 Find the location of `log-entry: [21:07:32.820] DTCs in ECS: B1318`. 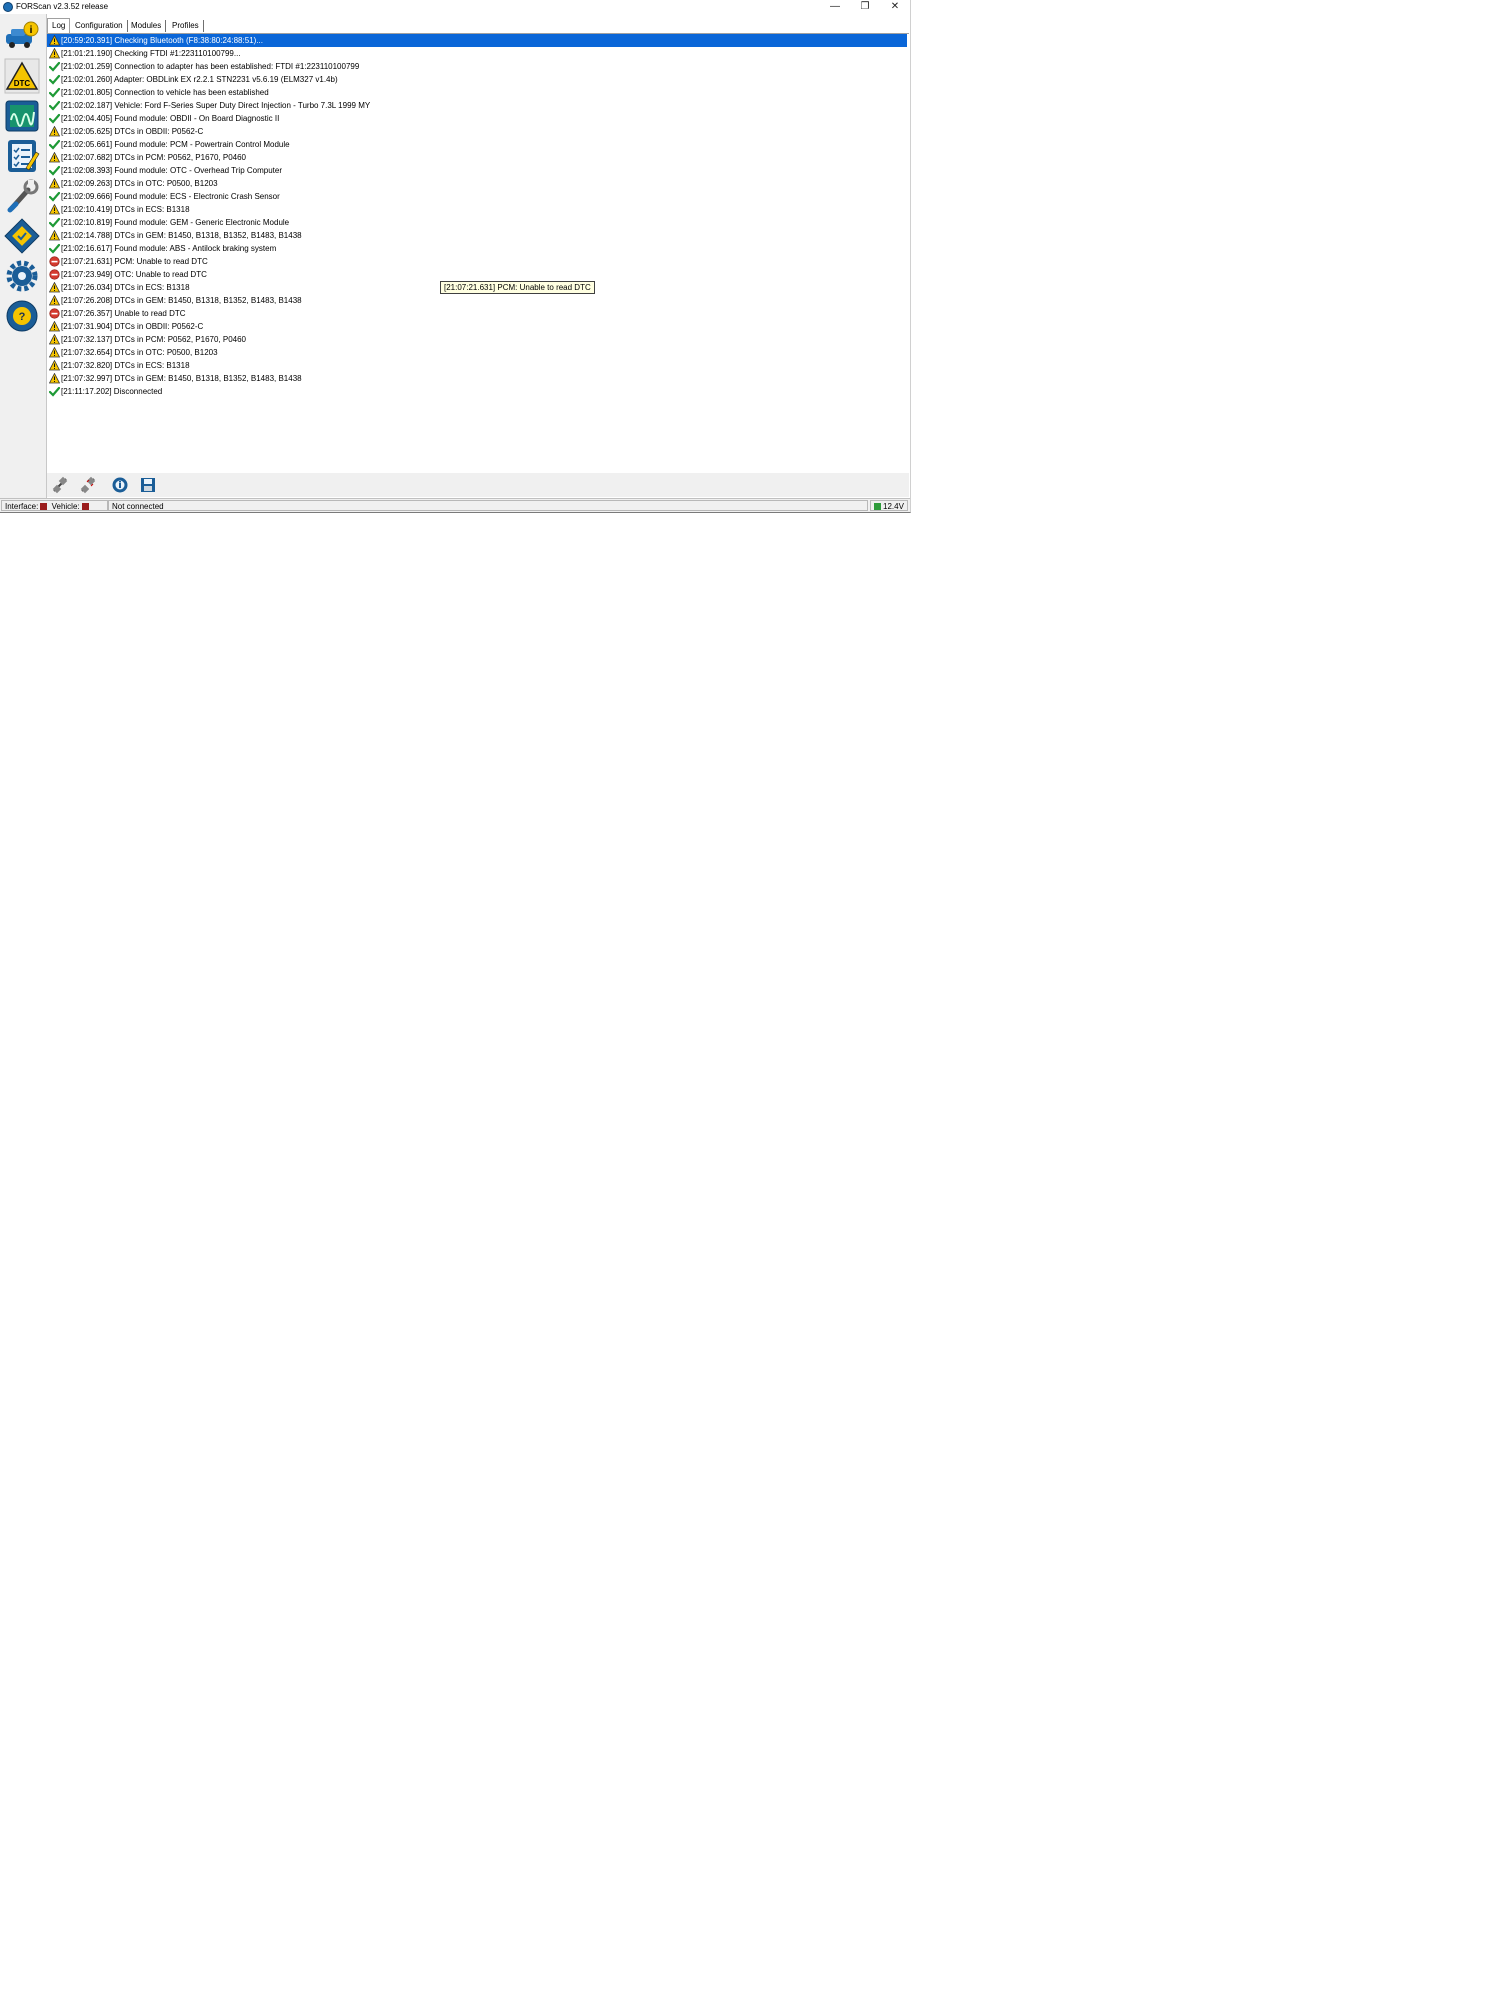

log-entry: [21:07:32.820] DTCs in ECS: B1318 is located at coordinates (477, 365).